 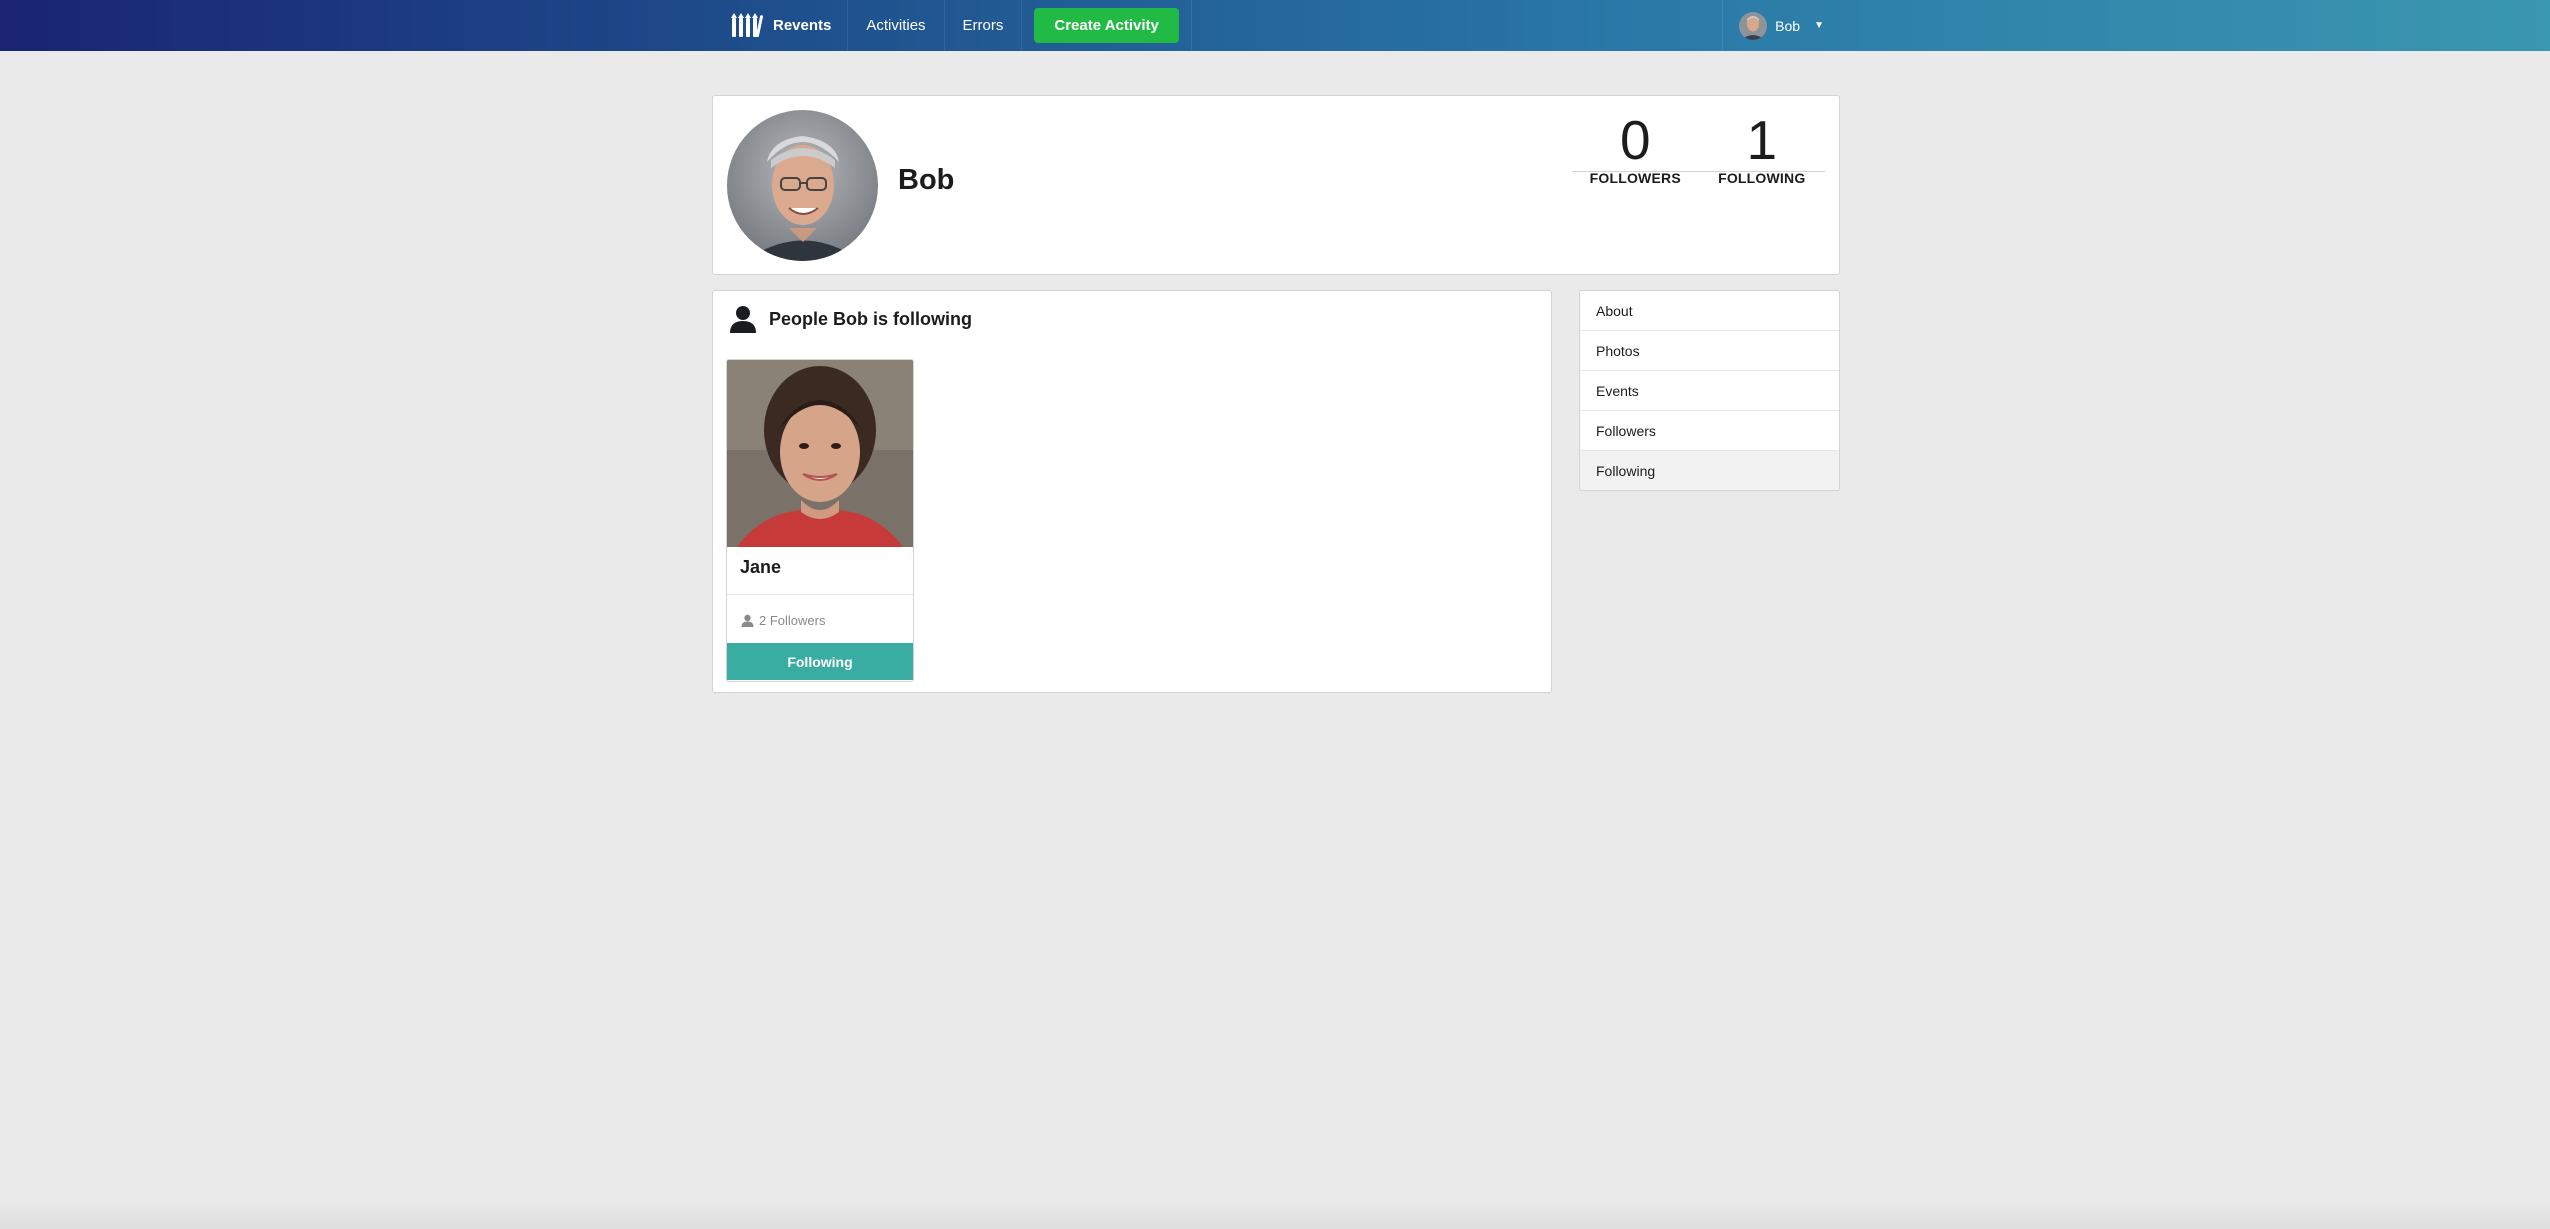 I want to click on user-name: Bob, so click(x=1788, y=25).